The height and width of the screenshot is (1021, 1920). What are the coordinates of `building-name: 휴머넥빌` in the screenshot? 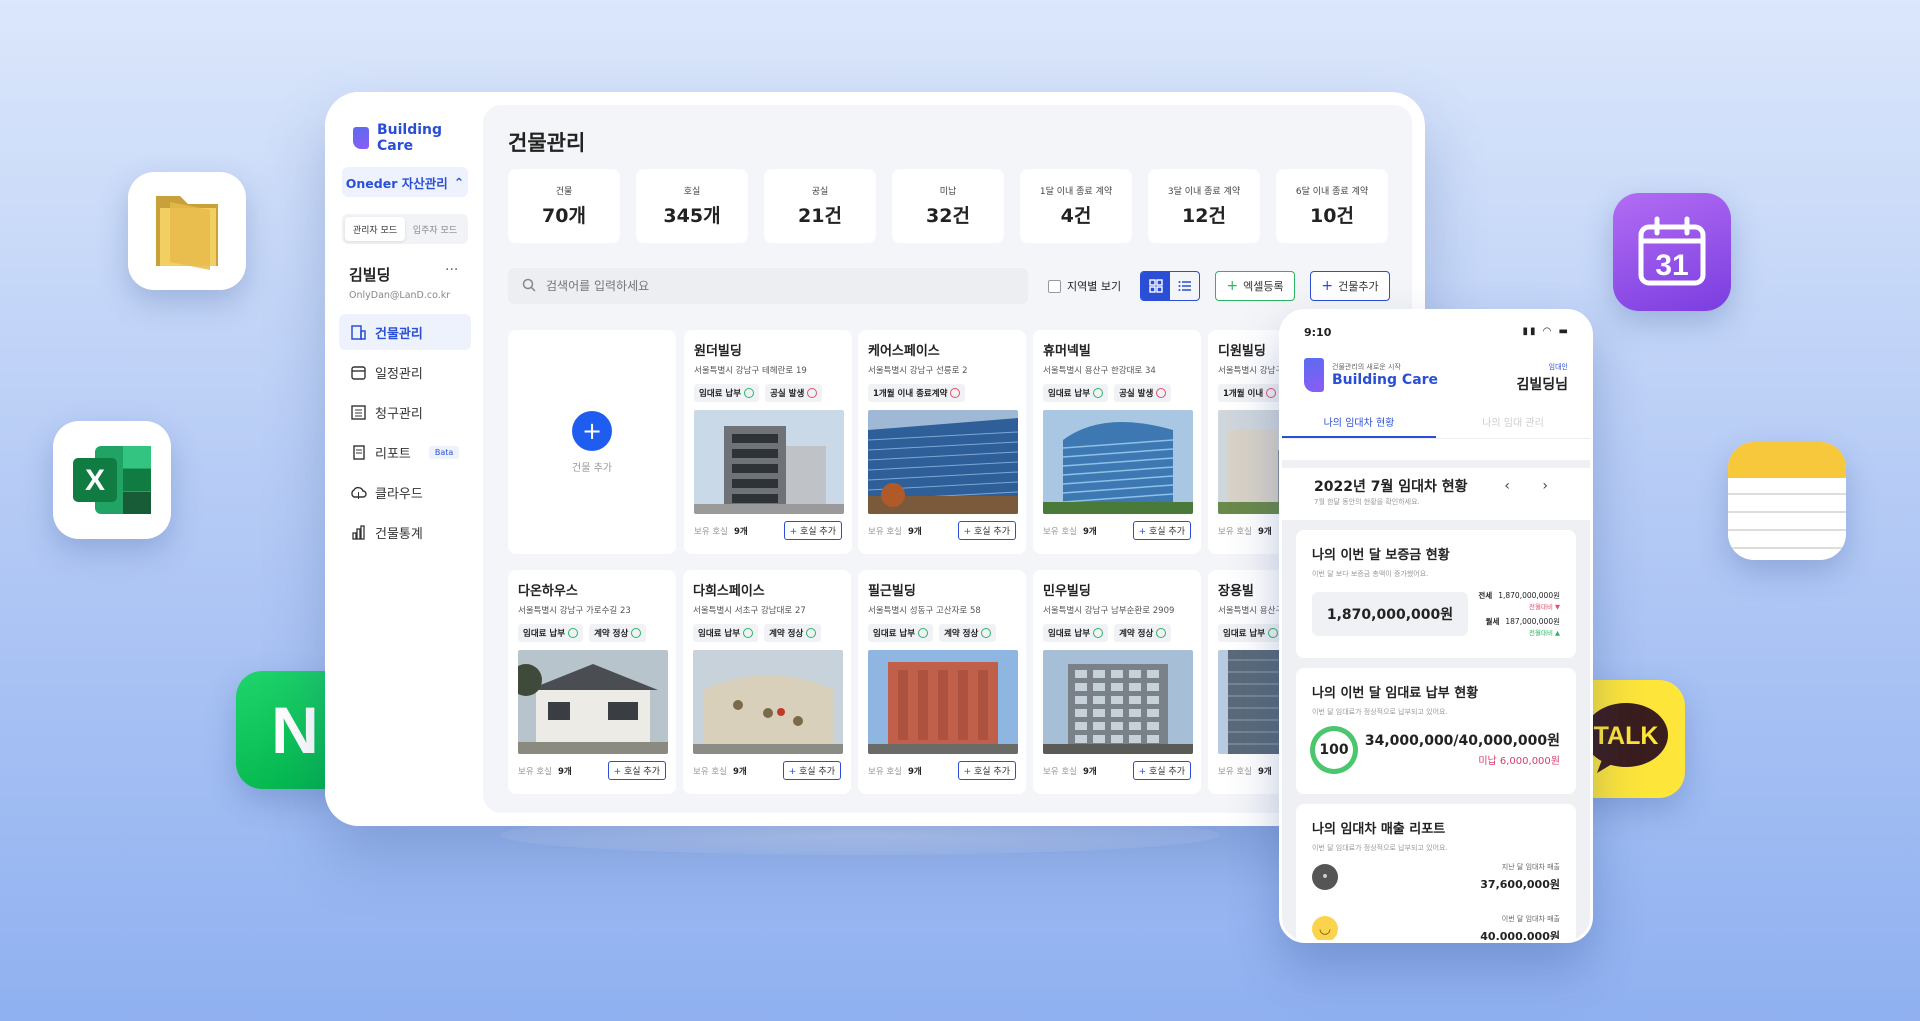 It's located at (1067, 351).